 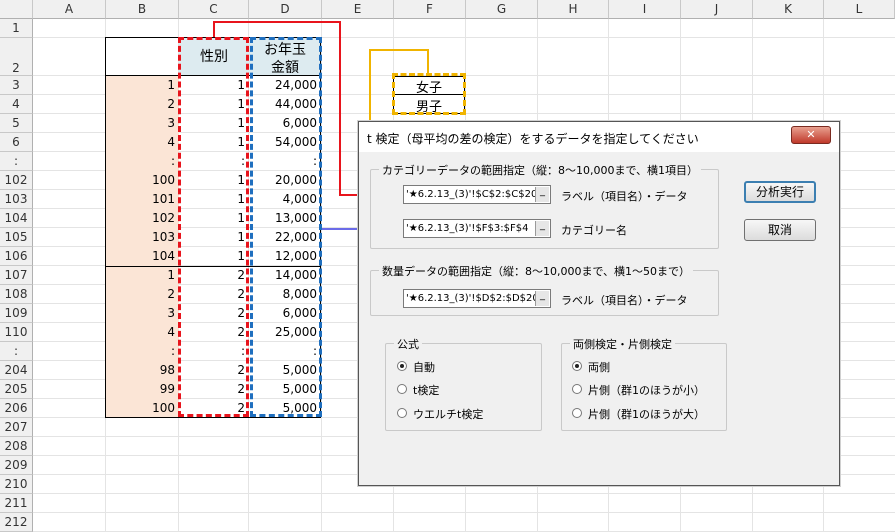 What do you see at coordinates (402, 413) in the screenshot?
I see `formula-welch-radio` at bounding box center [402, 413].